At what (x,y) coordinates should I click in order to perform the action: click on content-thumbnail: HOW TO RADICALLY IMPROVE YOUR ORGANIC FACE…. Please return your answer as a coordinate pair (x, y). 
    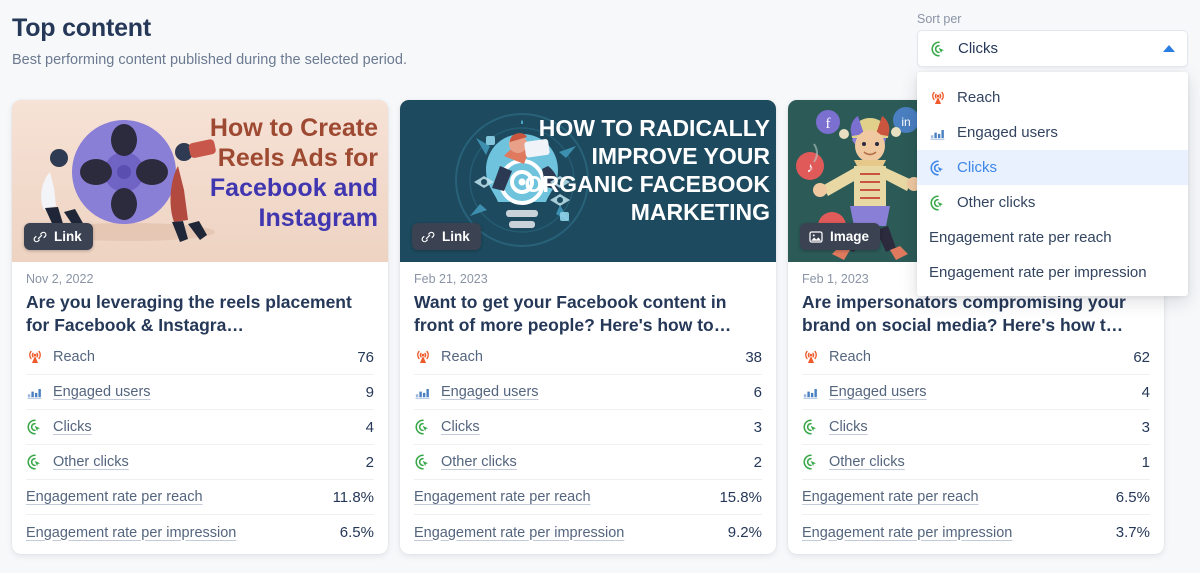
    Looking at the image, I should click on (588, 181).